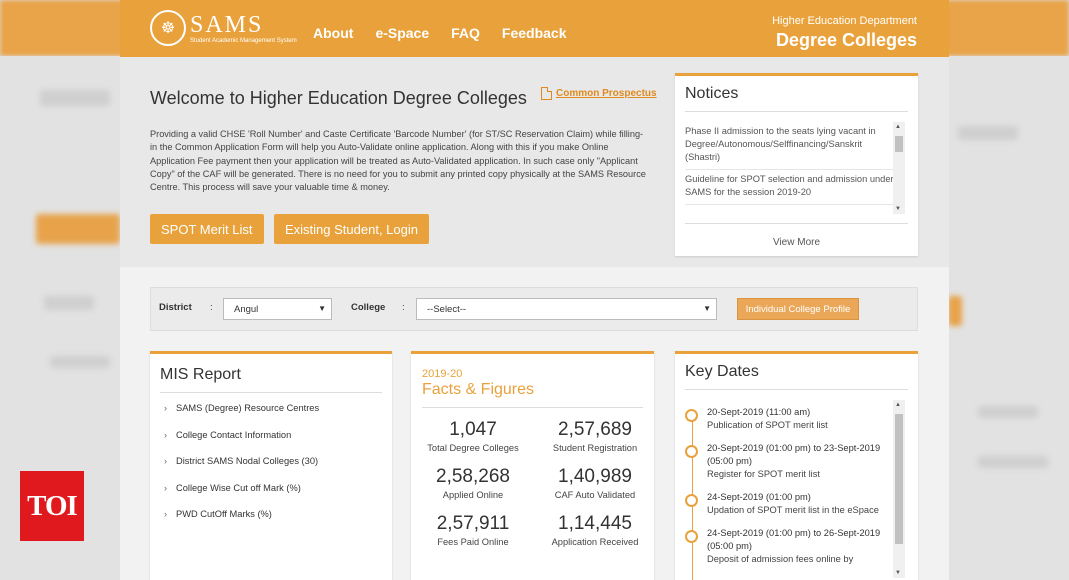 The image size is (1069, 580). Describe the element at coordinates (595, 476) in the screenshot. I see `stat-value: 1,40,989` at that location.